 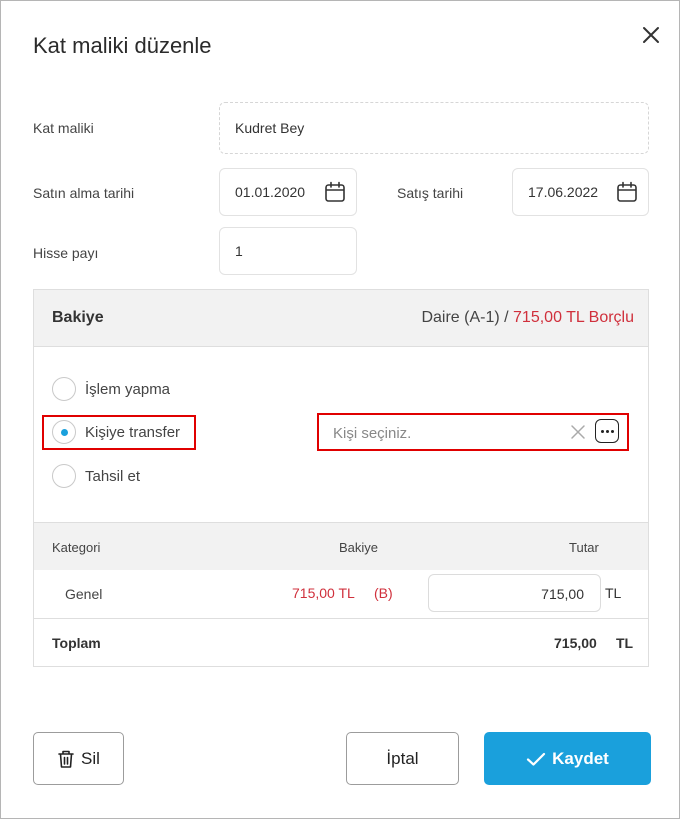 What do you see at coordinates (128, 389) in the screenshot?
I see `radio-label: İşlem yapma` at bounding box center [128, 389].